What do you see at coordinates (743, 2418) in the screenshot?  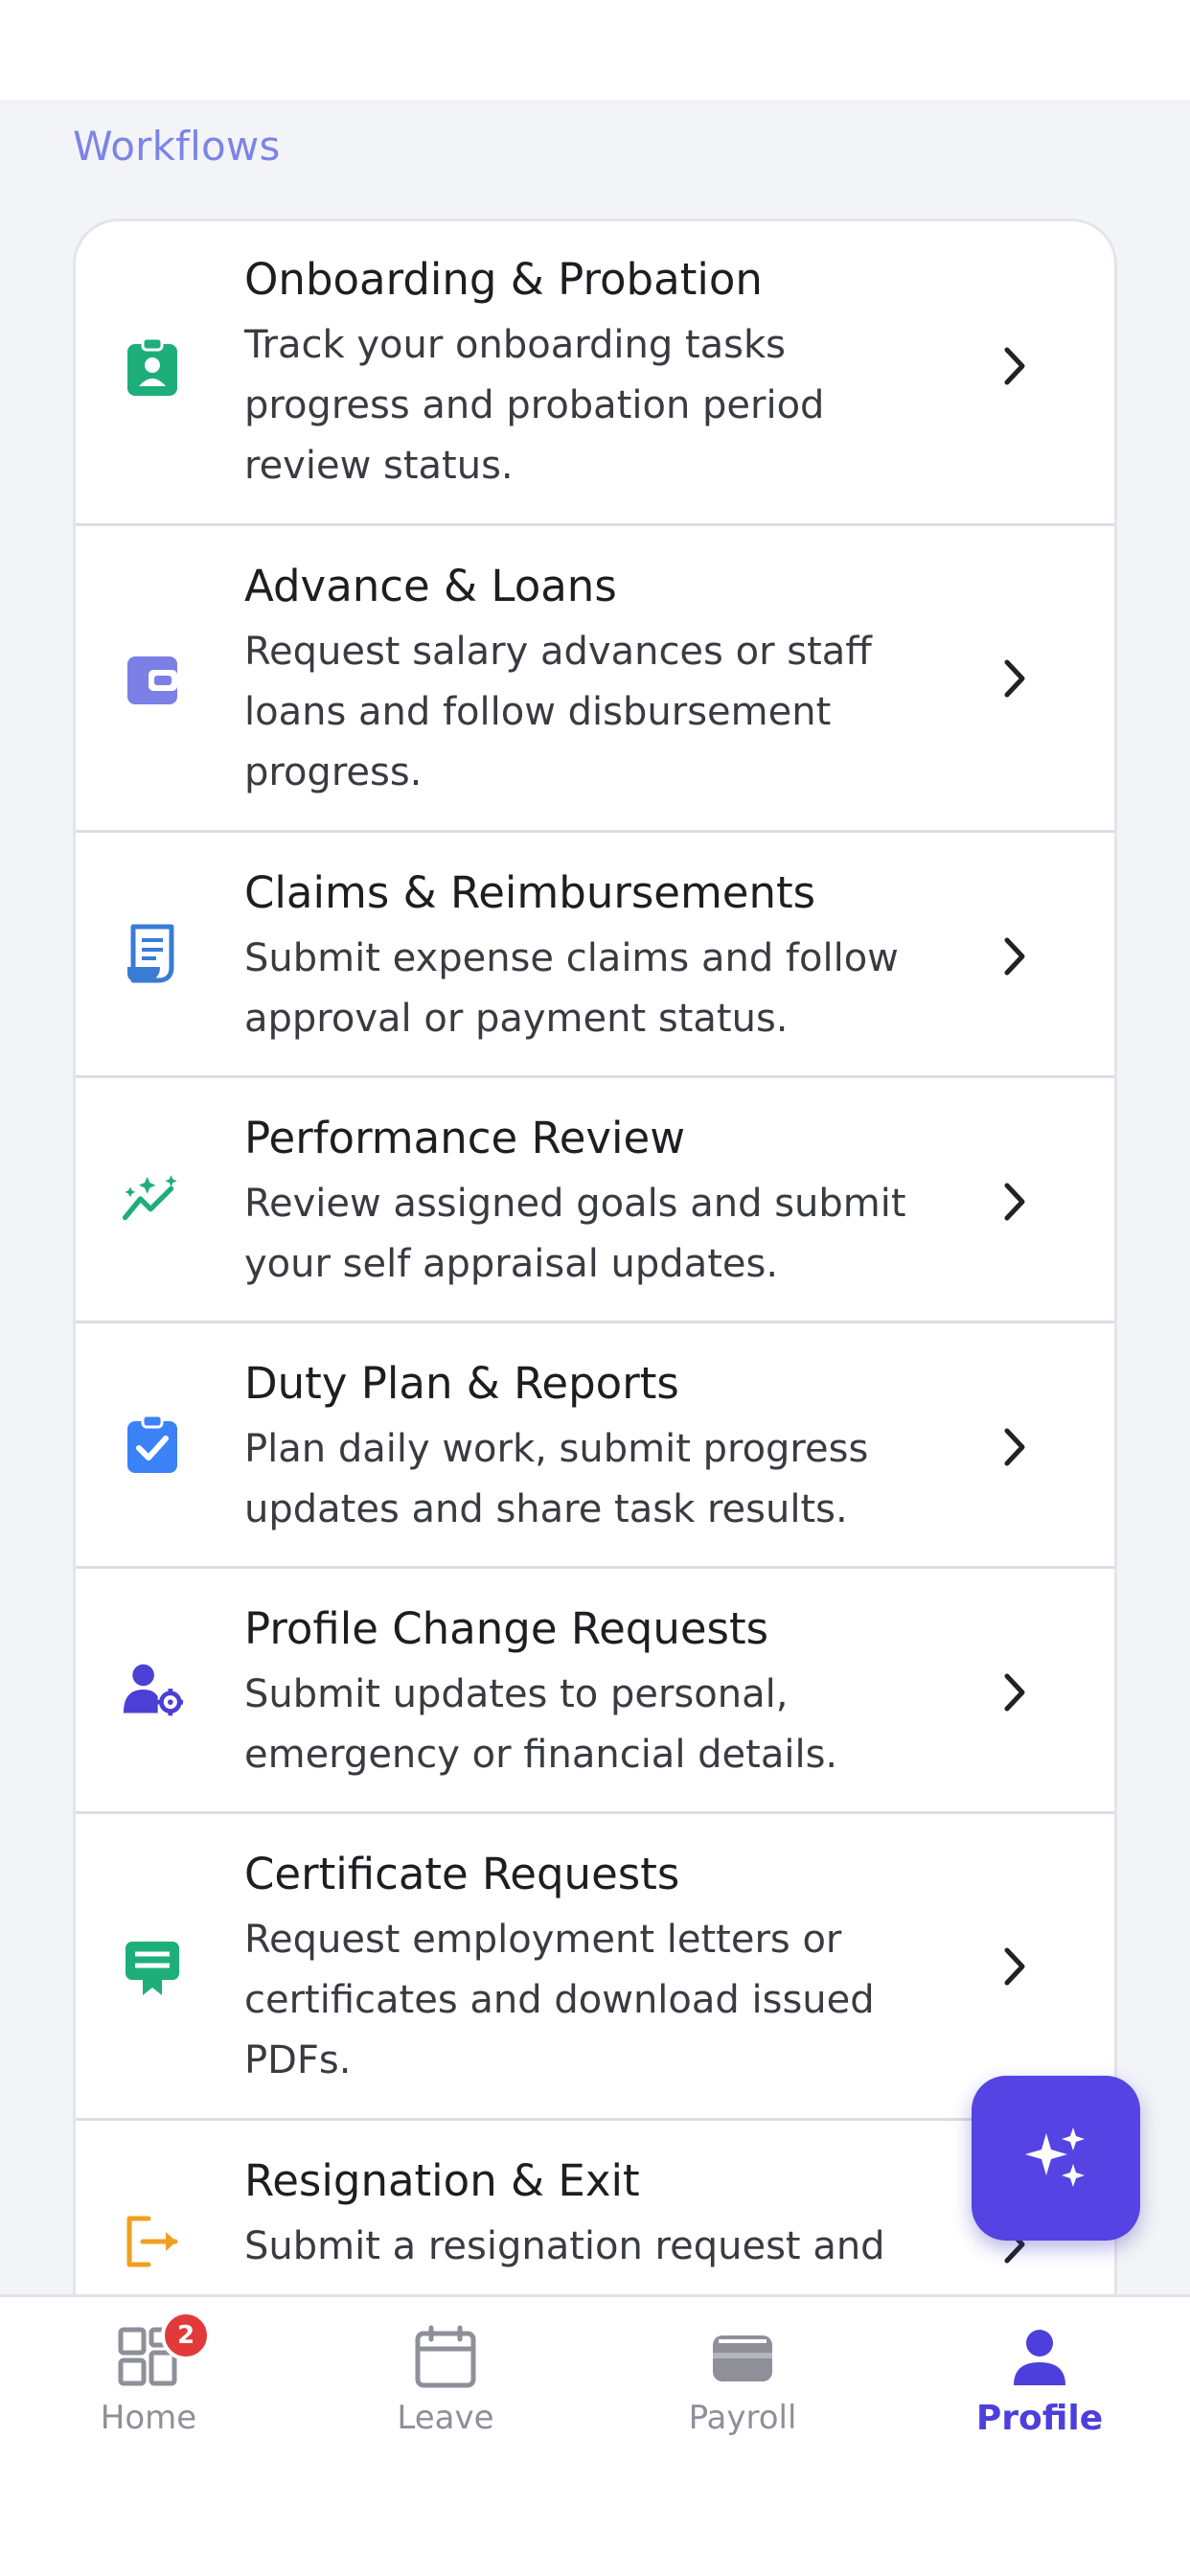 I see `tab-label: Payroll` at bounding box center [743, 2418].